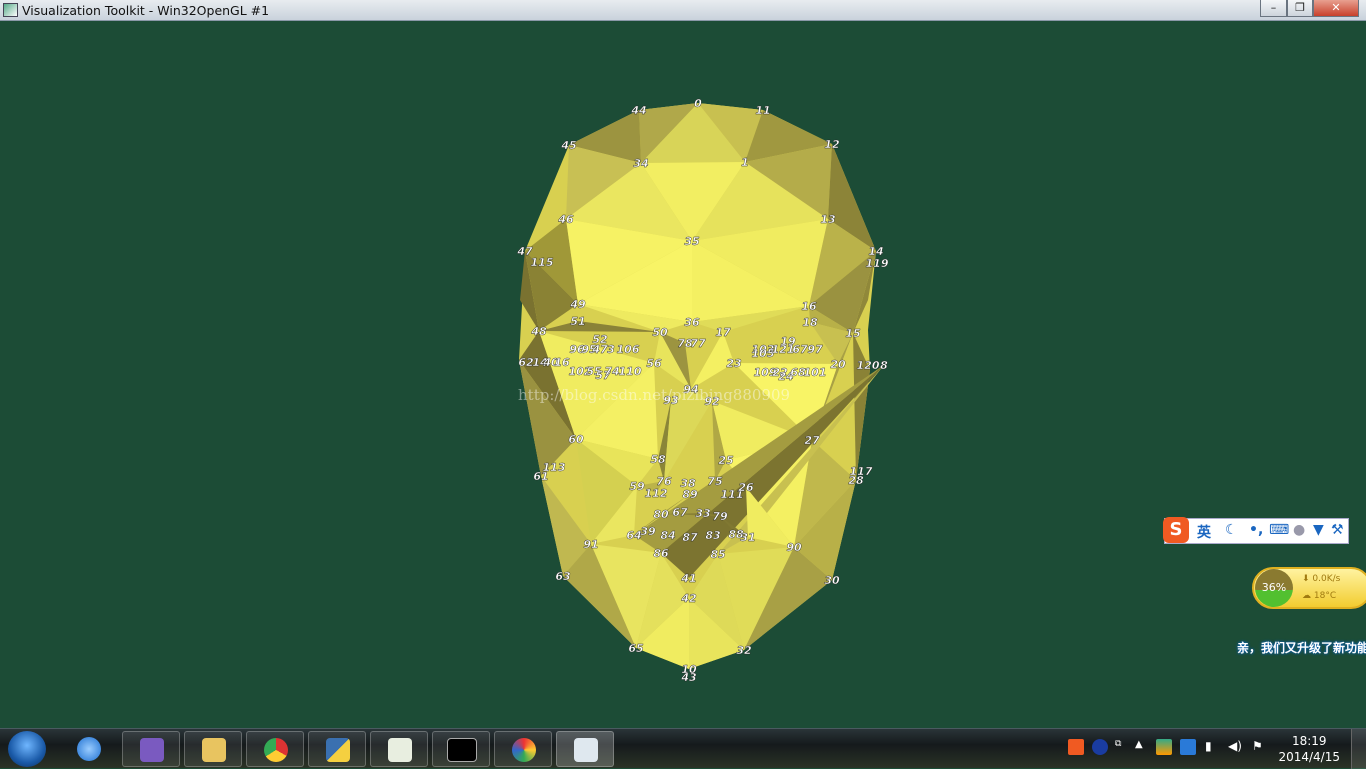  I want to click on power-icon: ▮, so click(1213, 747).